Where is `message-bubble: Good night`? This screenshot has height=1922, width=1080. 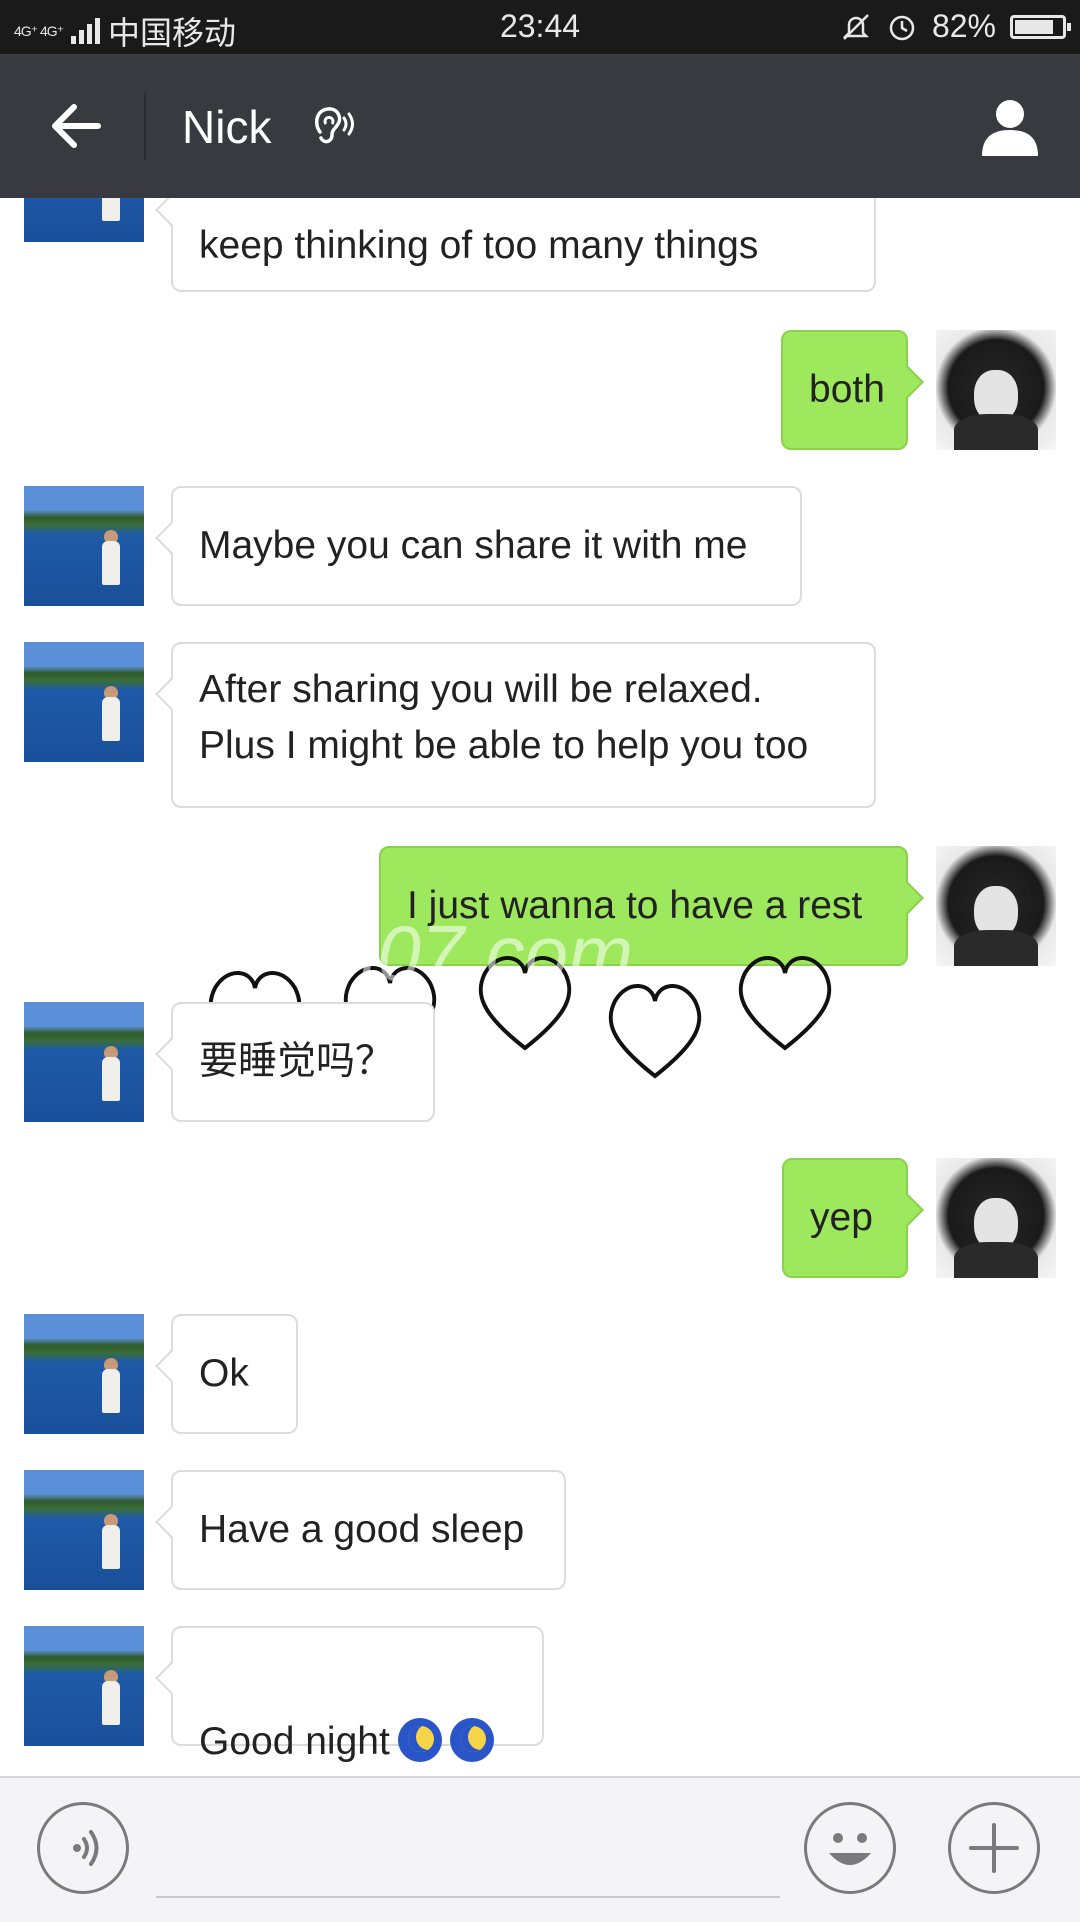 message-bubble: Good night is located at coordinates (357, 1694).